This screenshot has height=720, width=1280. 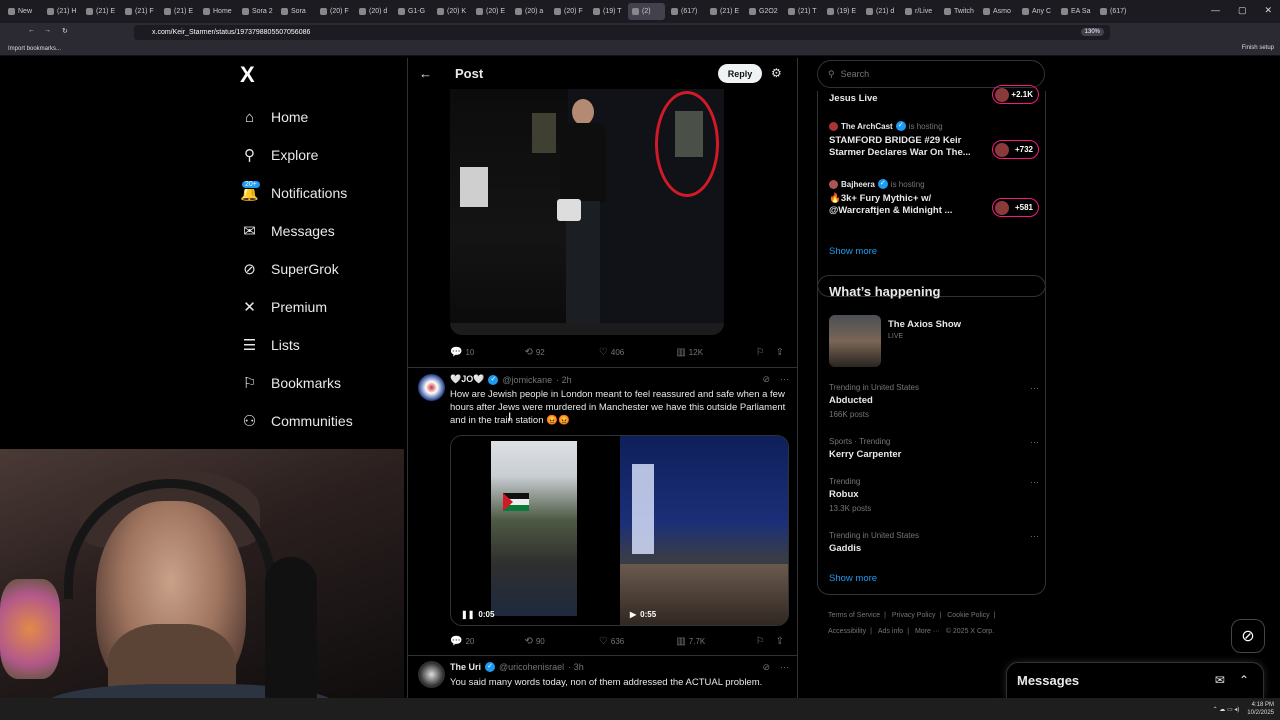 I want to click on browser-tab: (19) T, so click(x=607, y=11).